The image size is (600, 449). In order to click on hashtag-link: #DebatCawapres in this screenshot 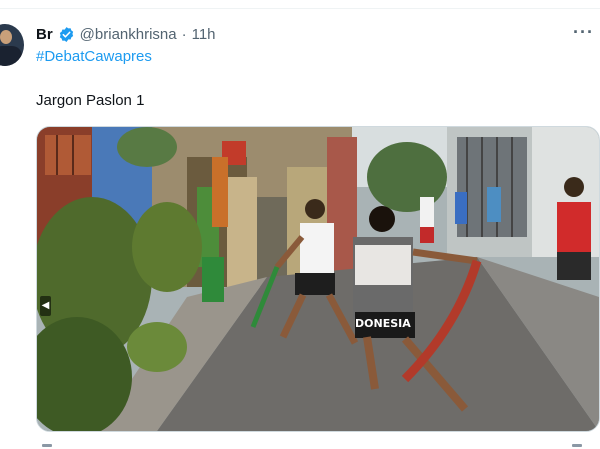, I will do `click(94, 56)`.